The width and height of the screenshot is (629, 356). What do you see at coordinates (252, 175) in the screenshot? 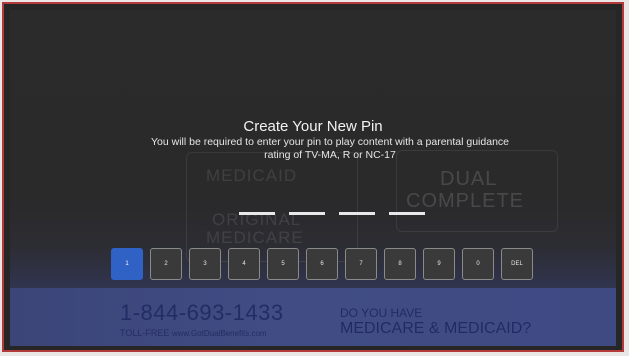
I see `background-ad-medicaid: MEDICAID` at bounding box center [252, 175].